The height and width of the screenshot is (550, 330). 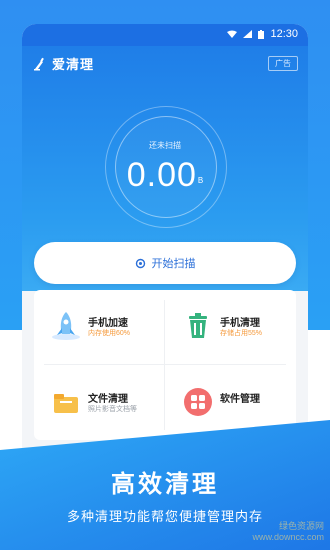 I want to click on tool-subtitle: 存储占用55%, so click(x=241, y=333).